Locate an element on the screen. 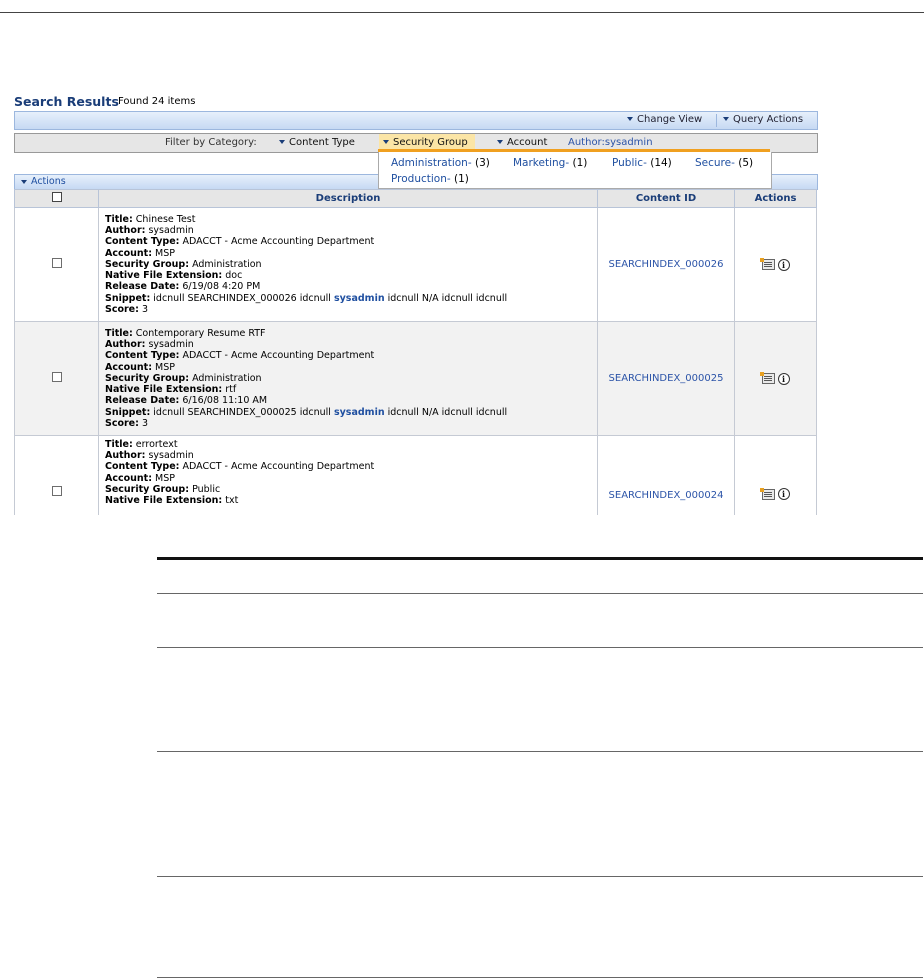 The image size is (924, 980). field-title: Title: errortext is located at coordinates (141, 444).